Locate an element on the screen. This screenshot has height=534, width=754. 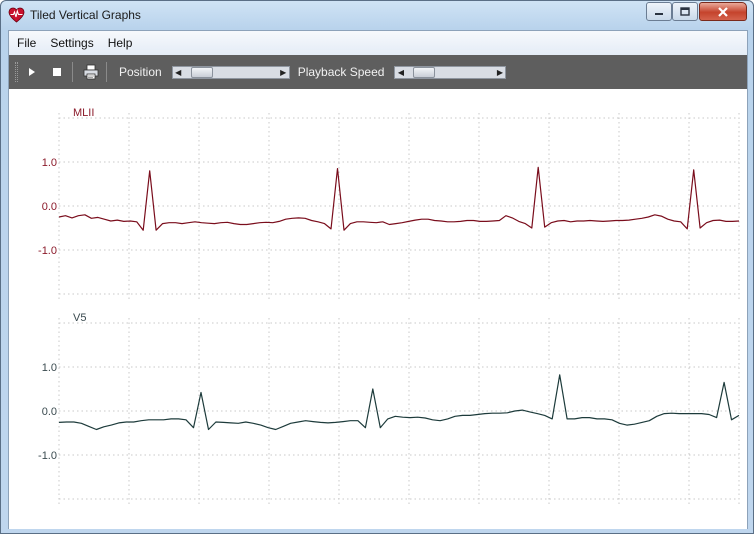
v5-y-tick-label: 0.0 is located at coordinates (49, 412).